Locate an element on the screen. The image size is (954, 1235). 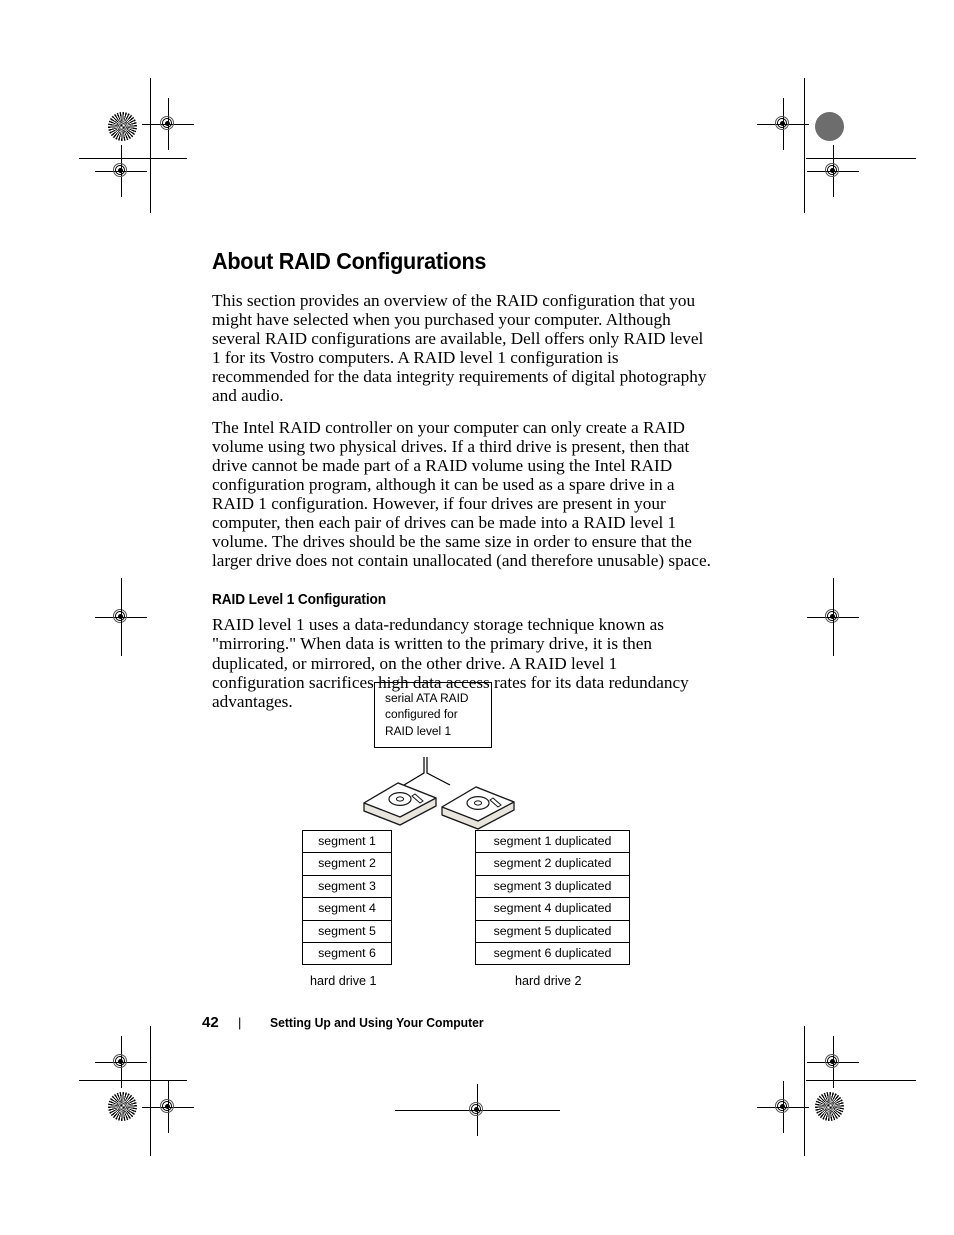
trim-line-bottom-left-horizontal is located at coordinates (133, 1080).